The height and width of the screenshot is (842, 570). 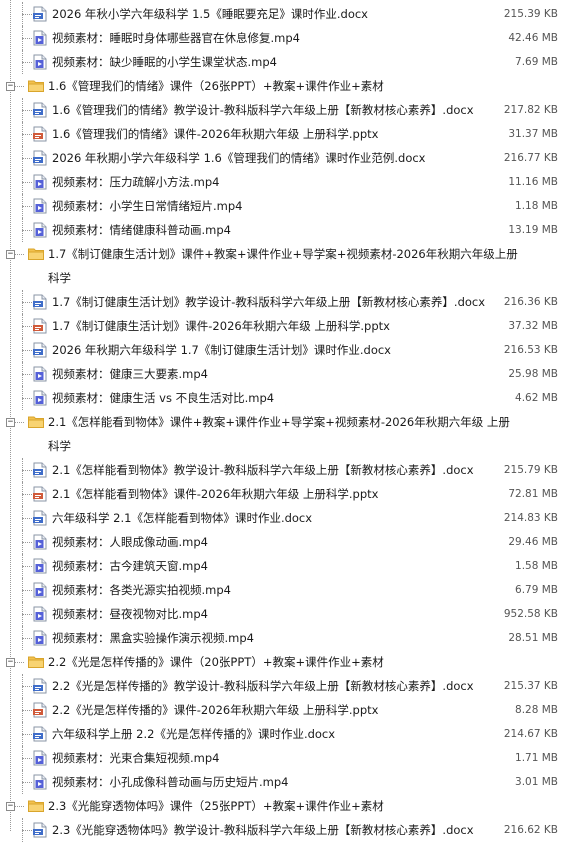 I want to click on file-row: 六年级科学上册 2.2《光是怎样传播的》课时作业.docx 214.67 KB, so click(x=285, y=734).